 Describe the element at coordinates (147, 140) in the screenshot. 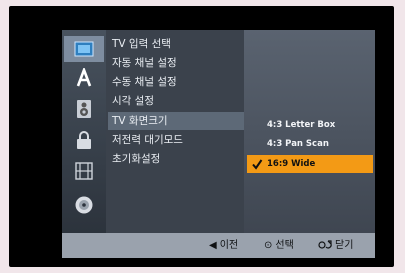

I see `menu-item-power-saving: 저전력 대기모드` at that location.